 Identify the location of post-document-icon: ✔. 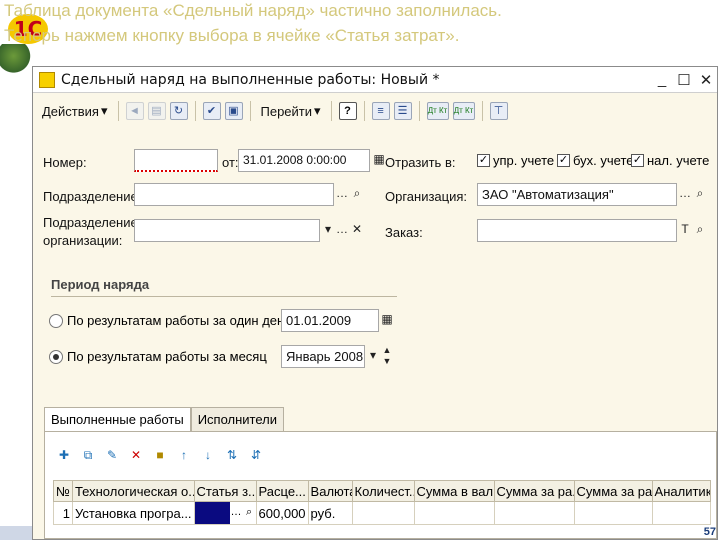
(211, 111).